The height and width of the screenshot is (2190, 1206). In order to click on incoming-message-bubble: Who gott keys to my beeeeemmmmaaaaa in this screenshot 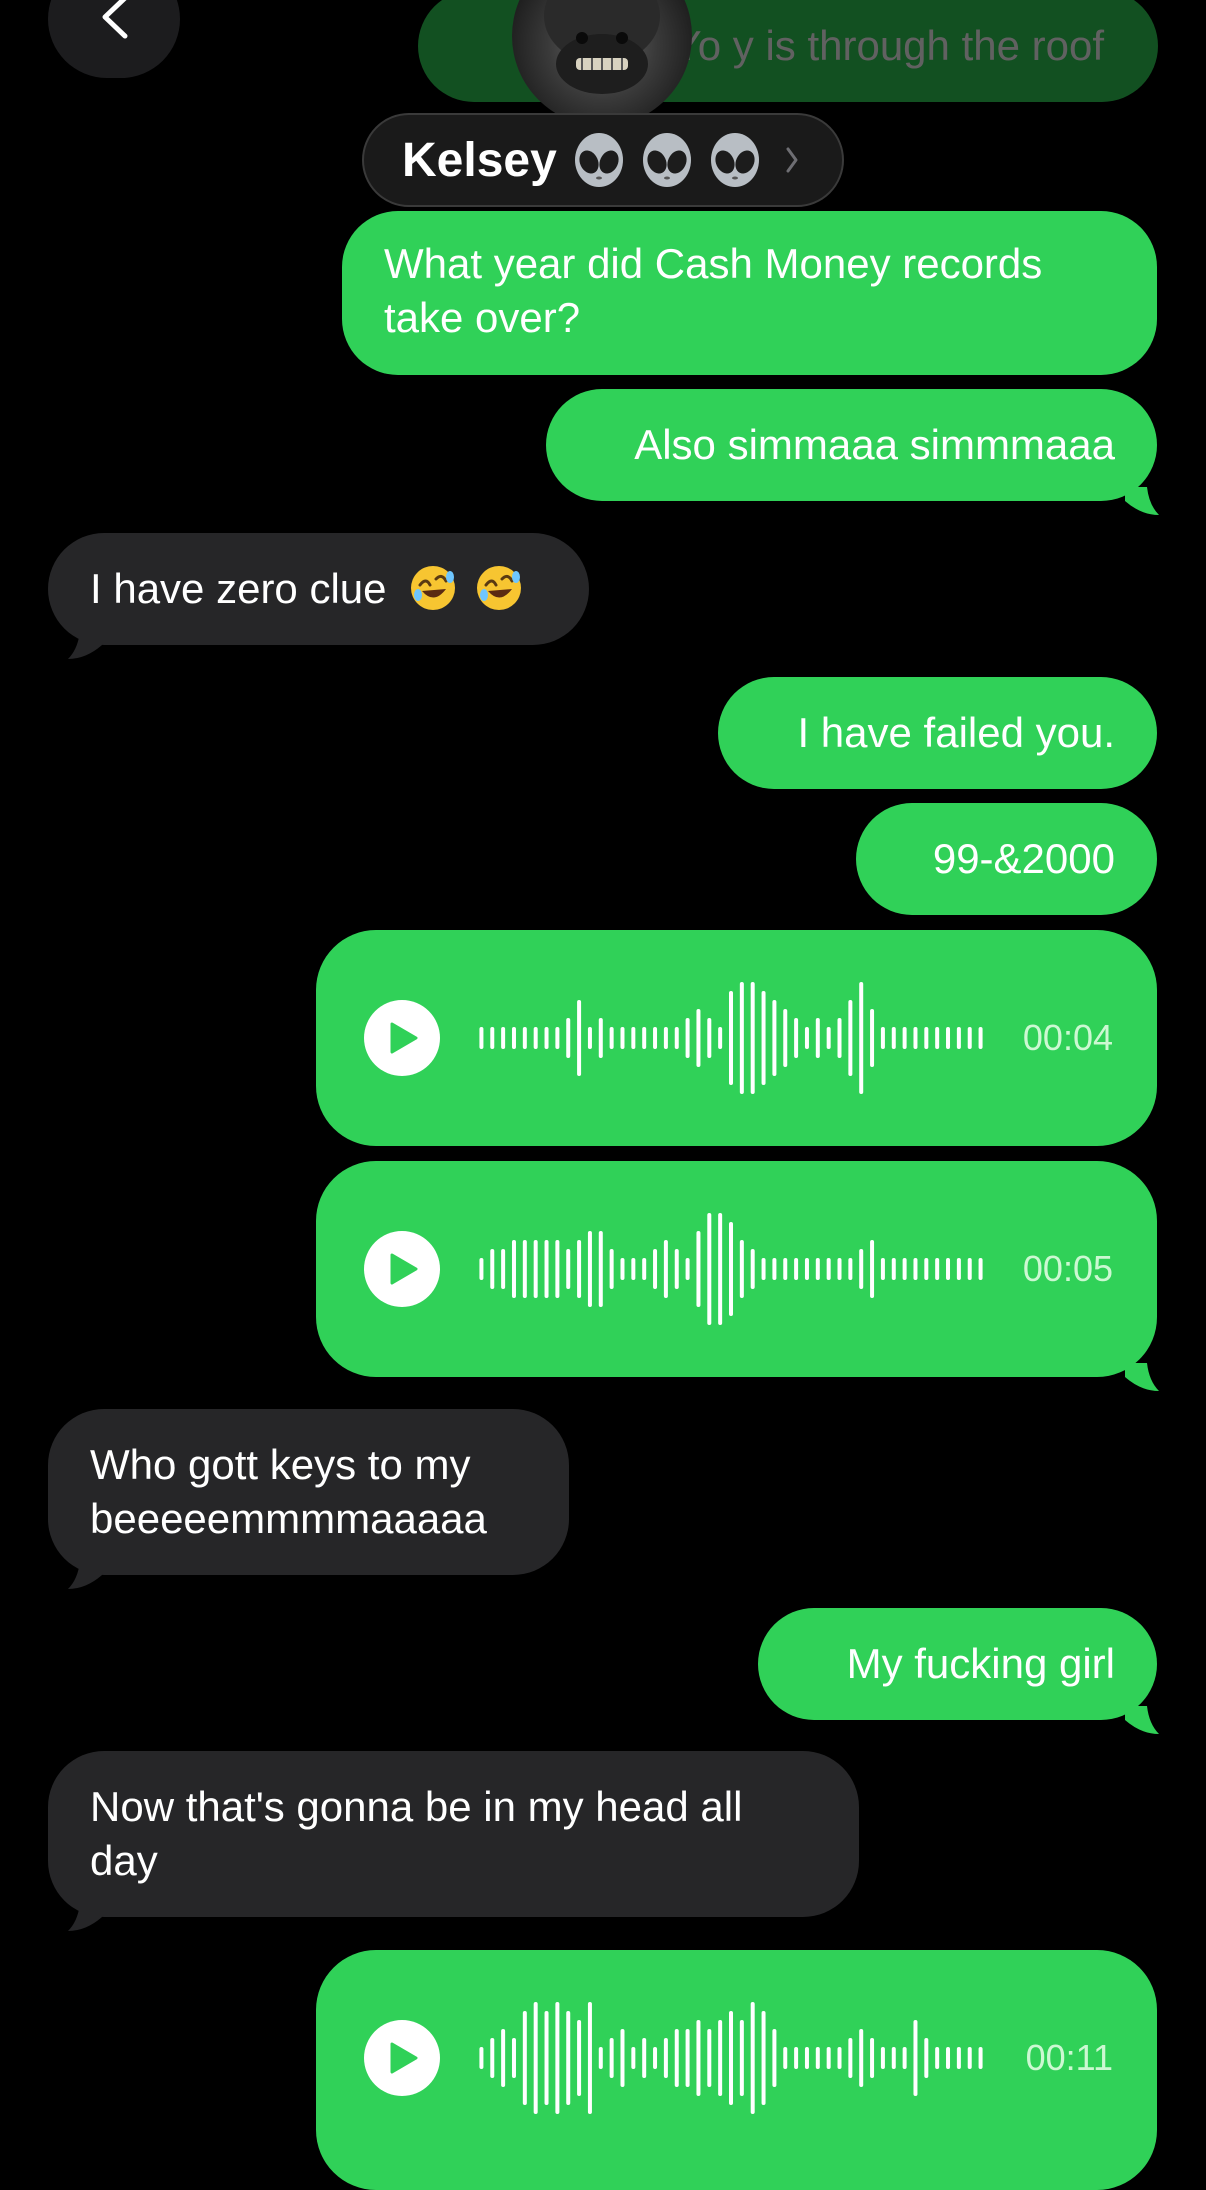, I will do `click(308, 1499)`.